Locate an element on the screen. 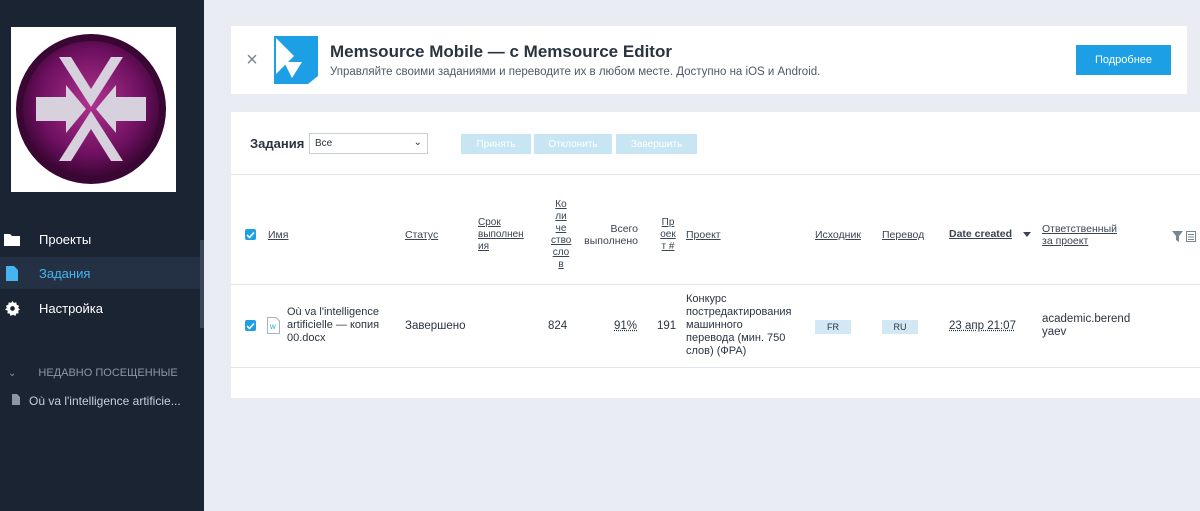 Image resolution: width=1200 pixels, height=511 pixels. status-filter-select: Все ⌄ is located at coordinates (368, 143).